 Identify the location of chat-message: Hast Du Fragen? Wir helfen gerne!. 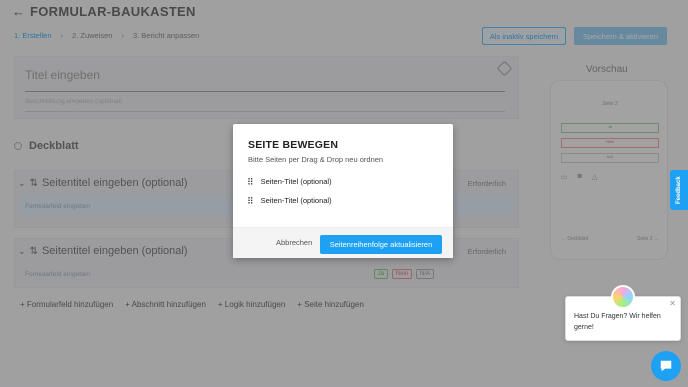
(617, 322).